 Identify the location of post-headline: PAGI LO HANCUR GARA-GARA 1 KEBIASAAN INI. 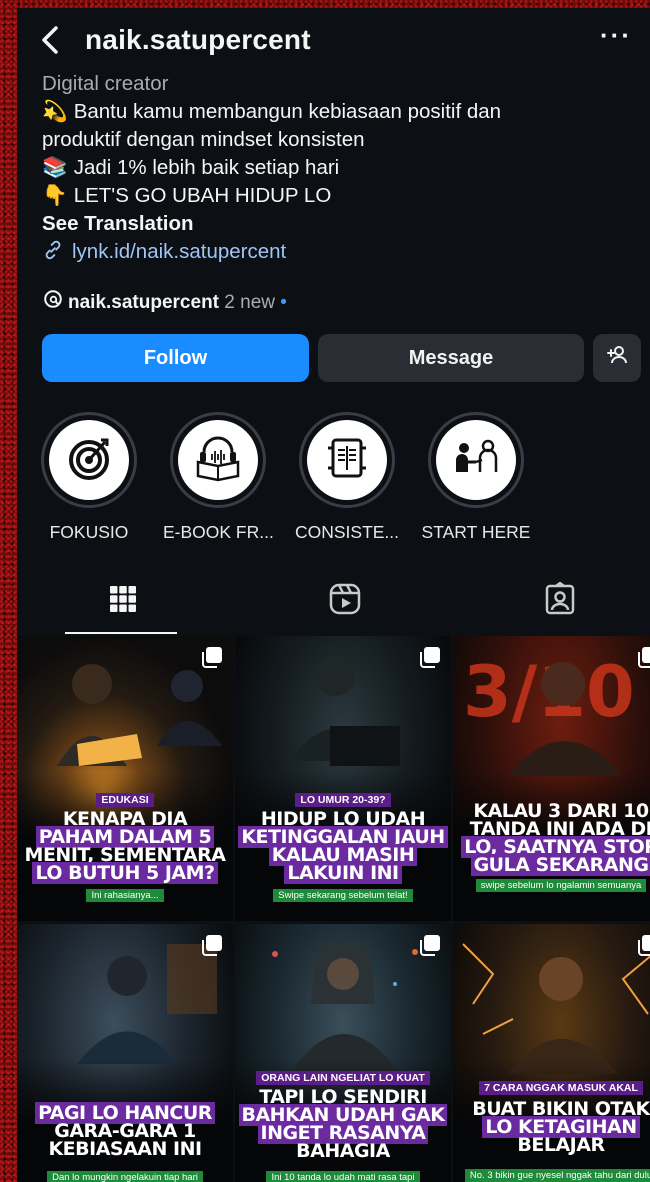
(125, 1130).